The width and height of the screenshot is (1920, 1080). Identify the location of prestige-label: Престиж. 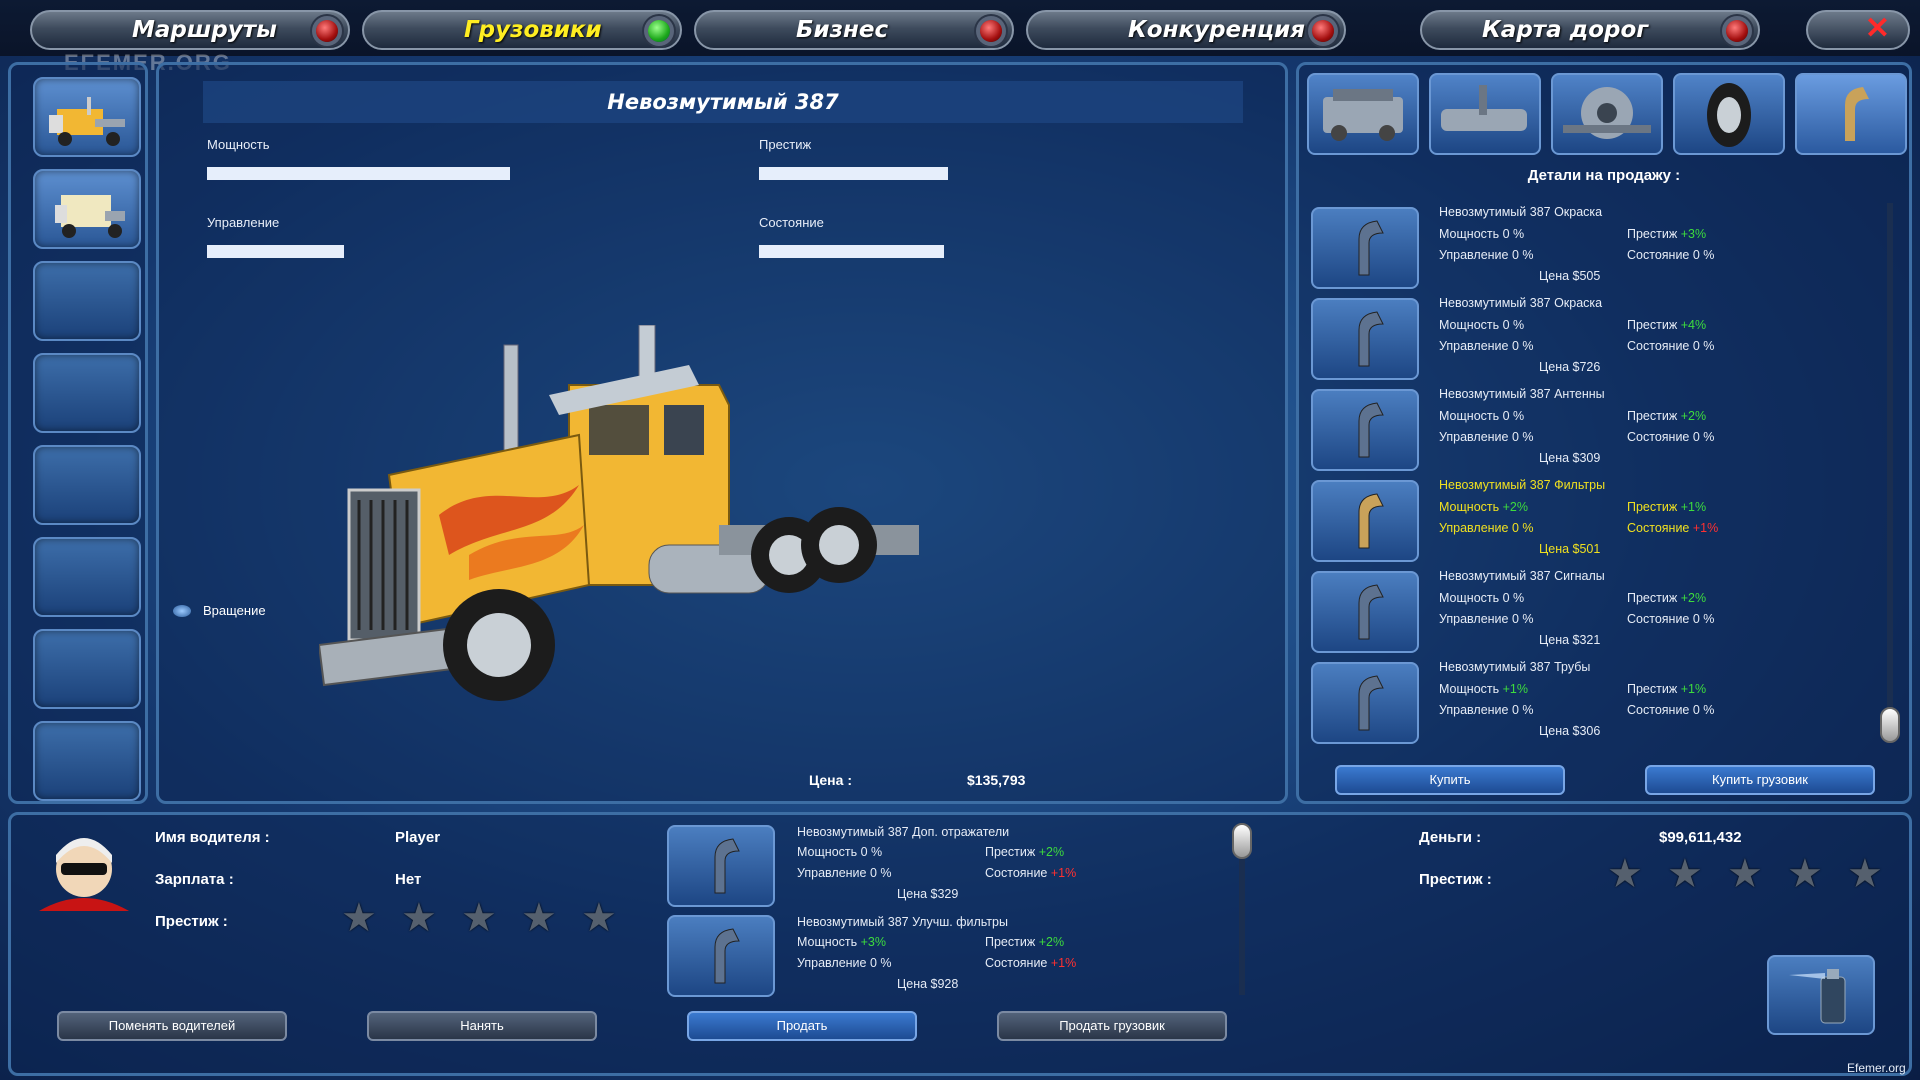
(785, 144).